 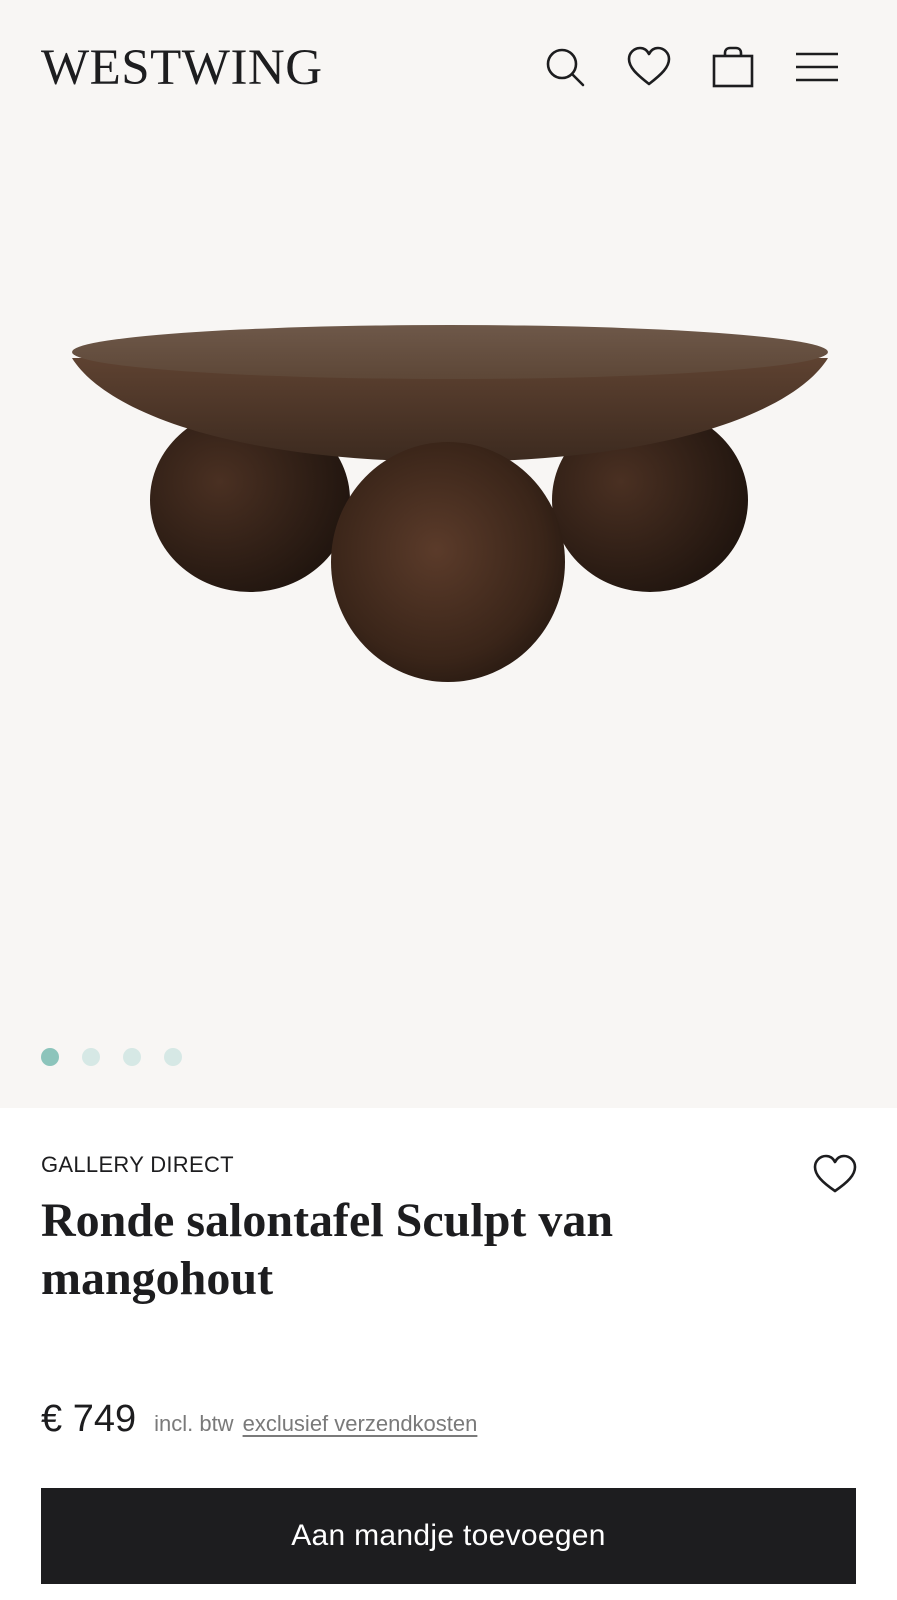 I want to click on product-price: € 749, so click(x=89, y=1419).